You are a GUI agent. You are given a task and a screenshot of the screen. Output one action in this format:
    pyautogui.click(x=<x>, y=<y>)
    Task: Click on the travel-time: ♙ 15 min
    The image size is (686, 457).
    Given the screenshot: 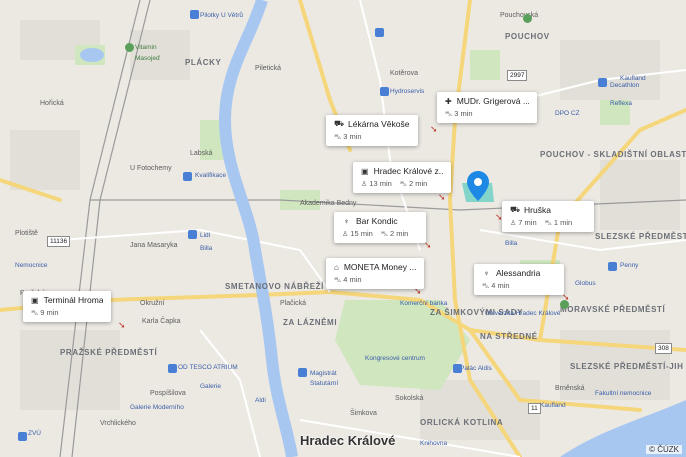 What is the action you would take?
    pyautogui.click(x=357, y=233)
    